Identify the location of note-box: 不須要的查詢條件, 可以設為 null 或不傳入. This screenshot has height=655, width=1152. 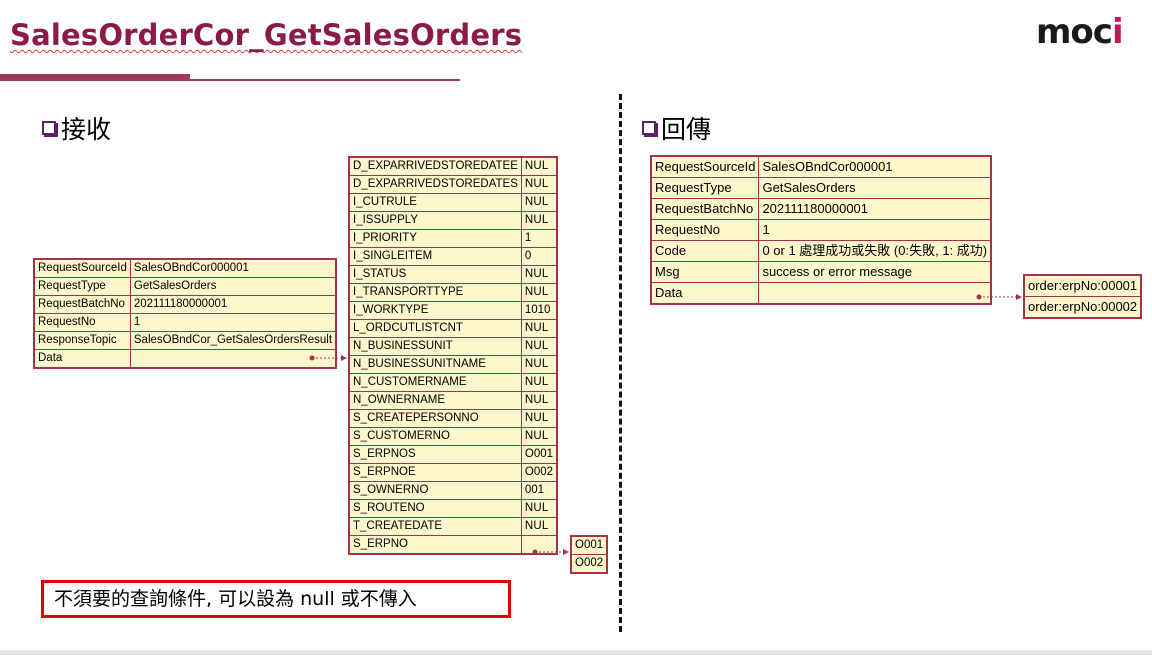
(276, 599).